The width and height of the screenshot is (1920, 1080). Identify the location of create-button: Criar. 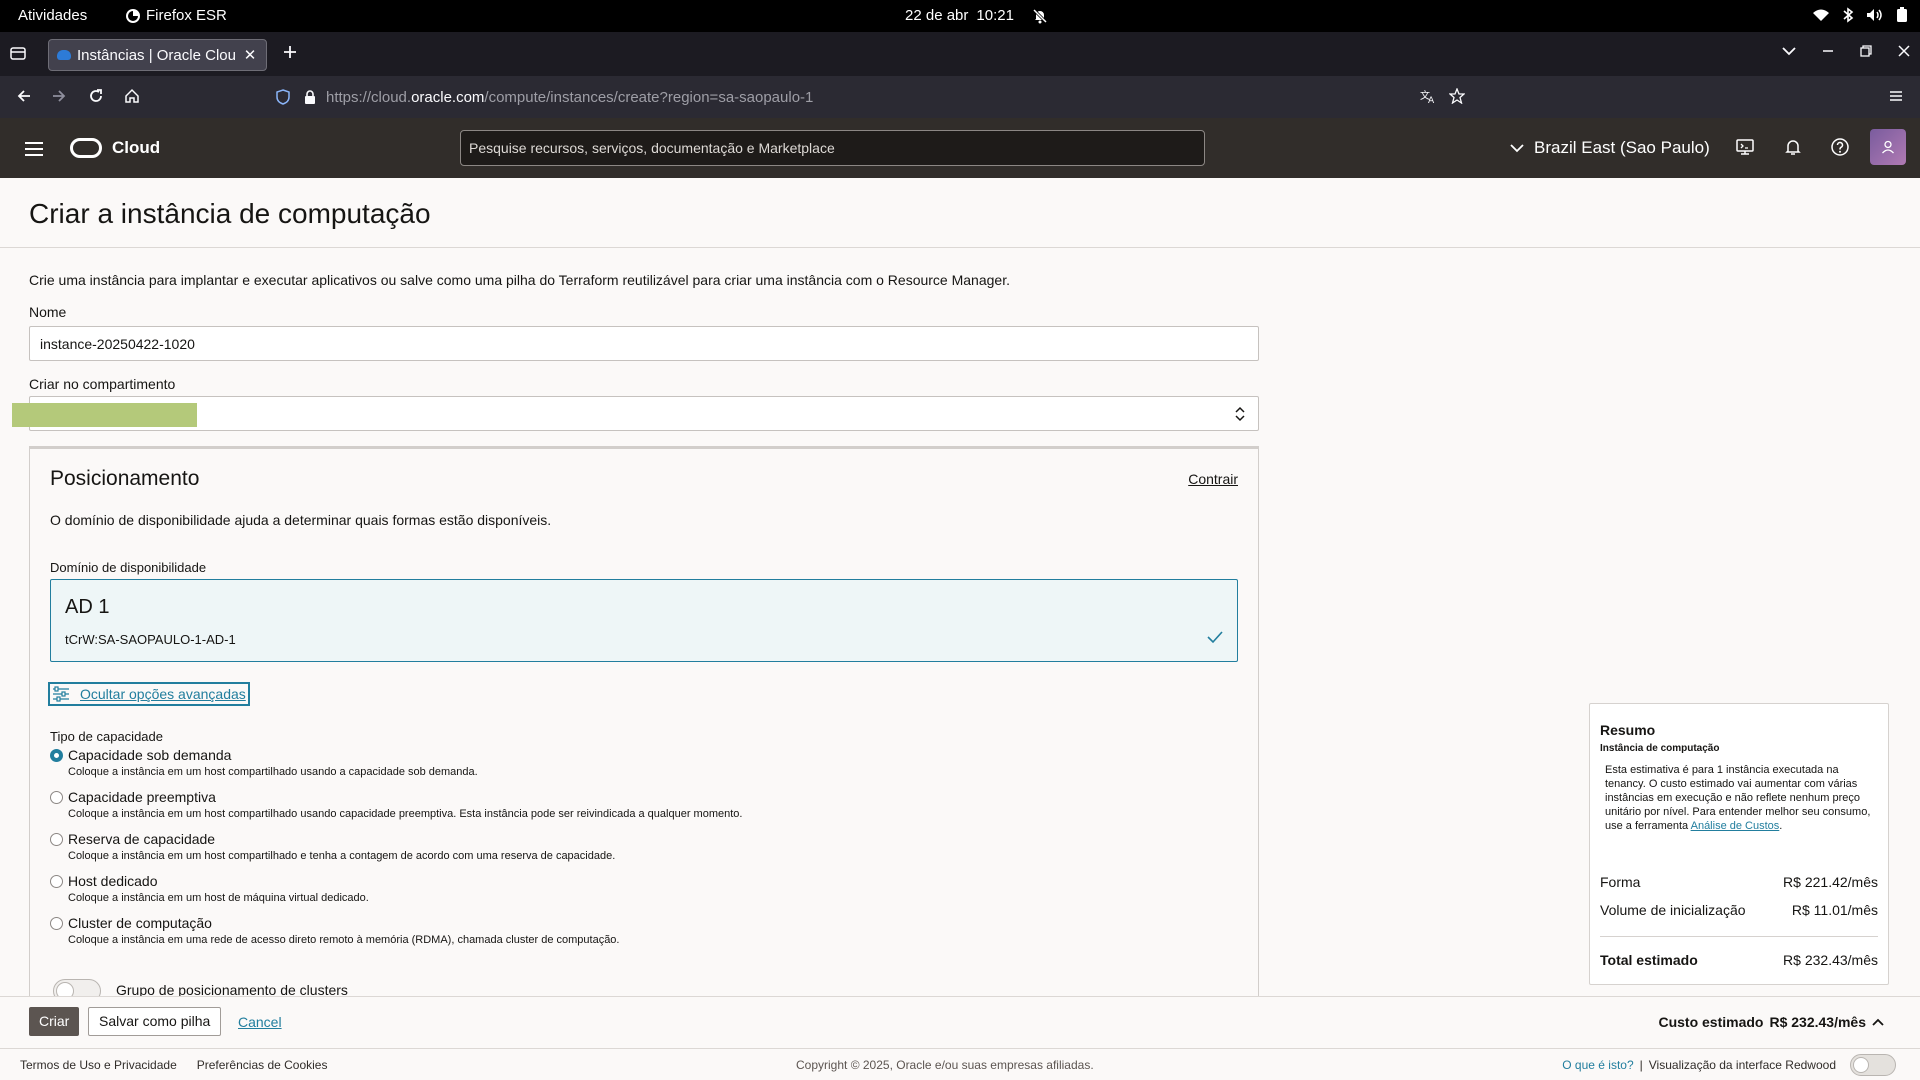
(54, 1021).